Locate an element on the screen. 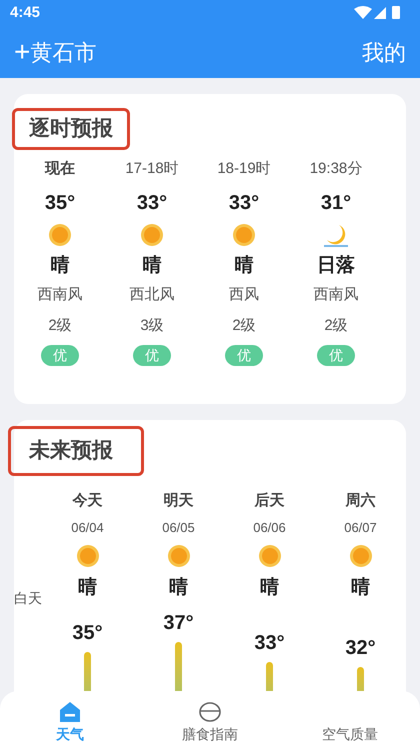 The image size is (420, 747). status-time: 4:45 is located at coordinates (25, 12).